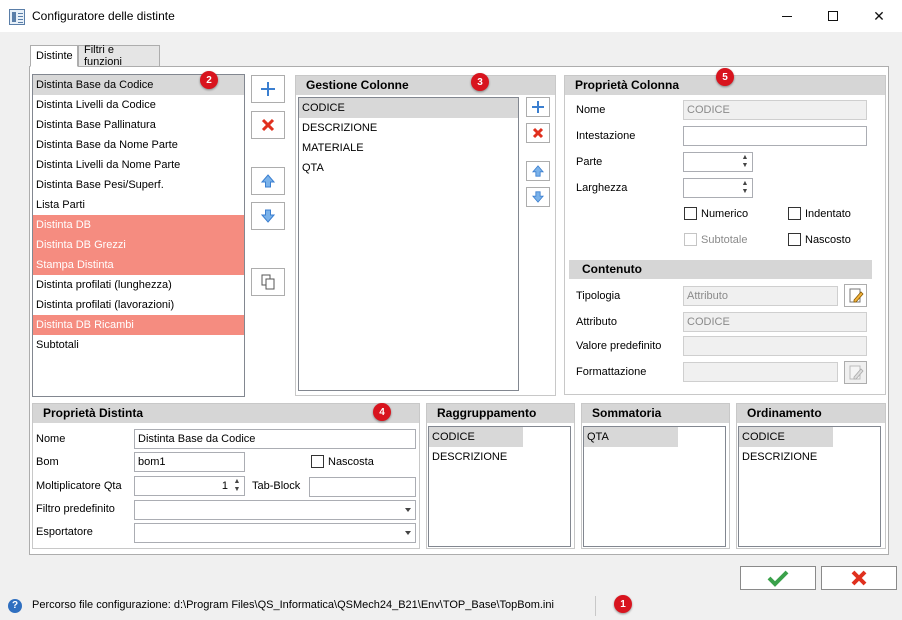 Image resolution: width=902 pixels, height=620 pixels. What do you see at coordinates (268, 125) in the screenshot?
I see `delete-distinta-button` at bounding box center [268, 125].